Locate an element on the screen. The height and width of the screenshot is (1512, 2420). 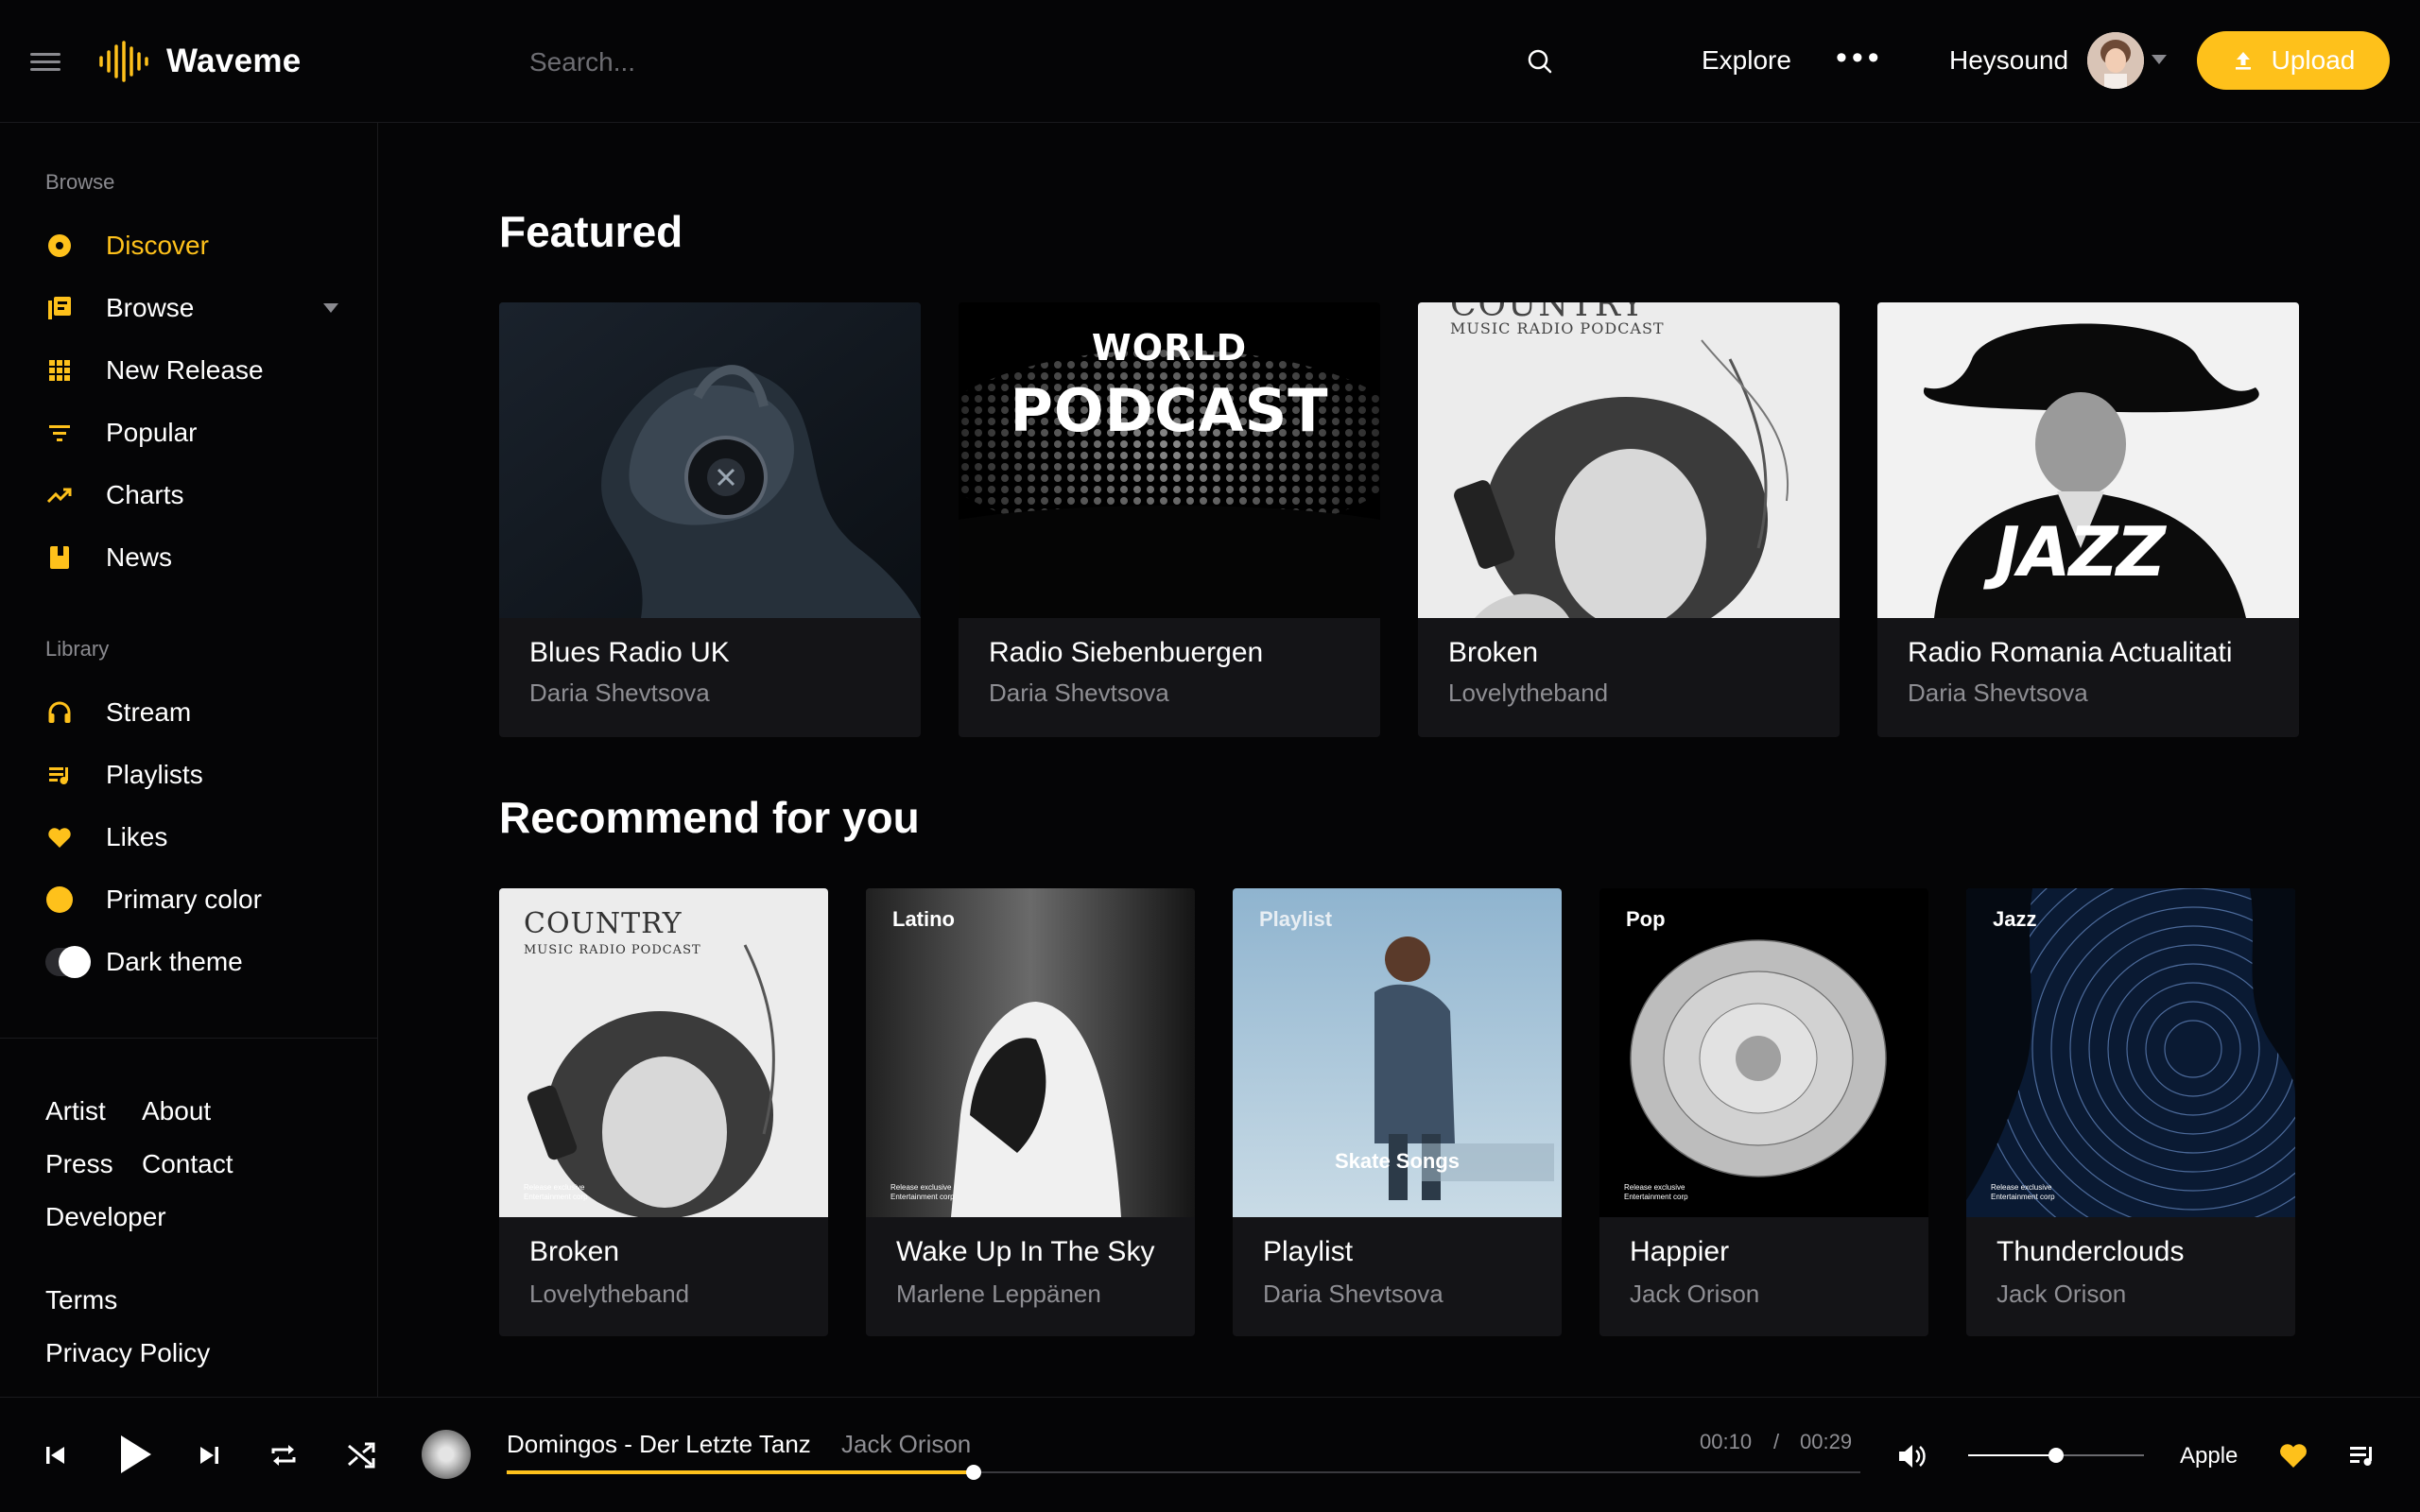
footer-link-artist: Artist is located at coordinates (75, 1111).